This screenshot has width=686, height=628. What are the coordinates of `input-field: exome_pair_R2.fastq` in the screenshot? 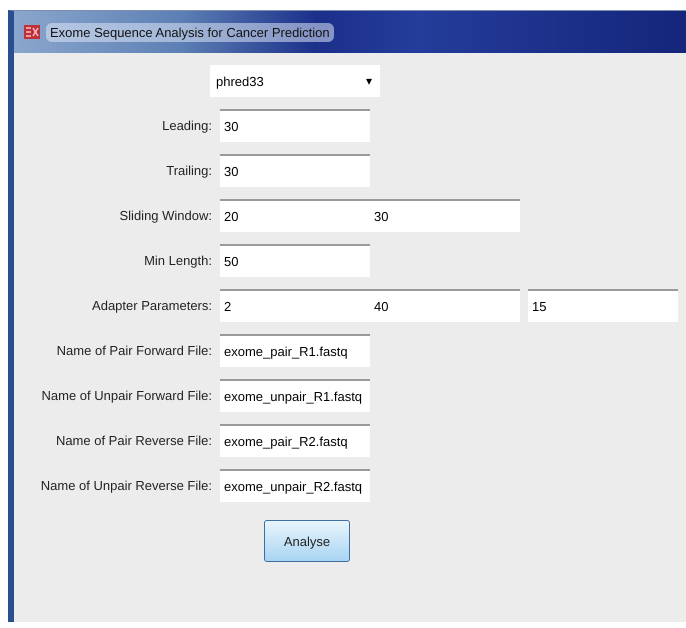 It's located at (295, 440).